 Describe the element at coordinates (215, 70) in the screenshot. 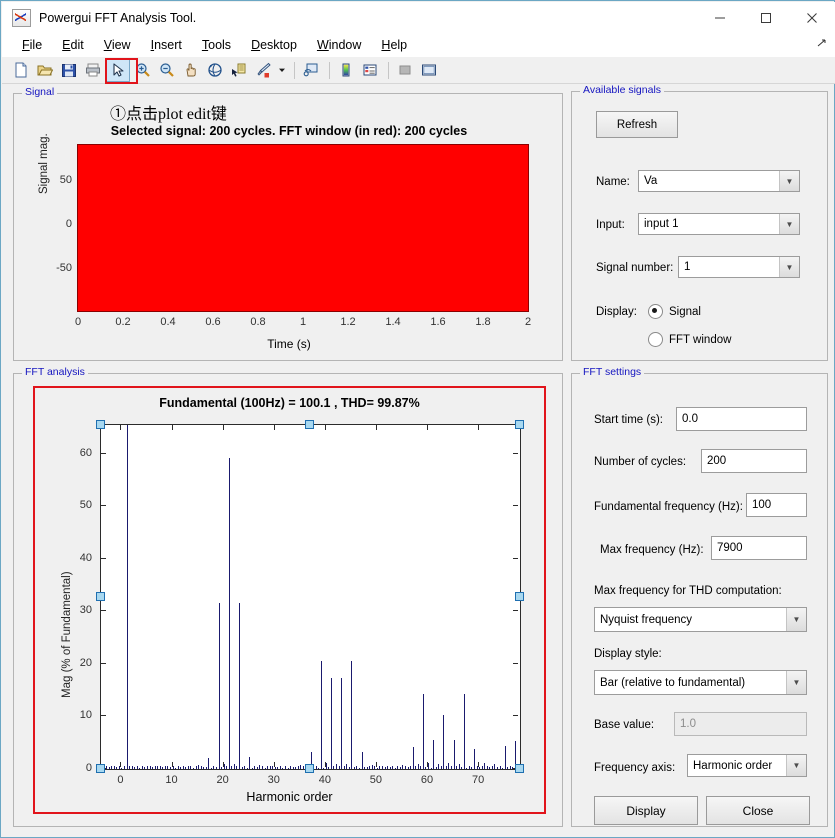

I see `rotate-3d-icon` at that location.